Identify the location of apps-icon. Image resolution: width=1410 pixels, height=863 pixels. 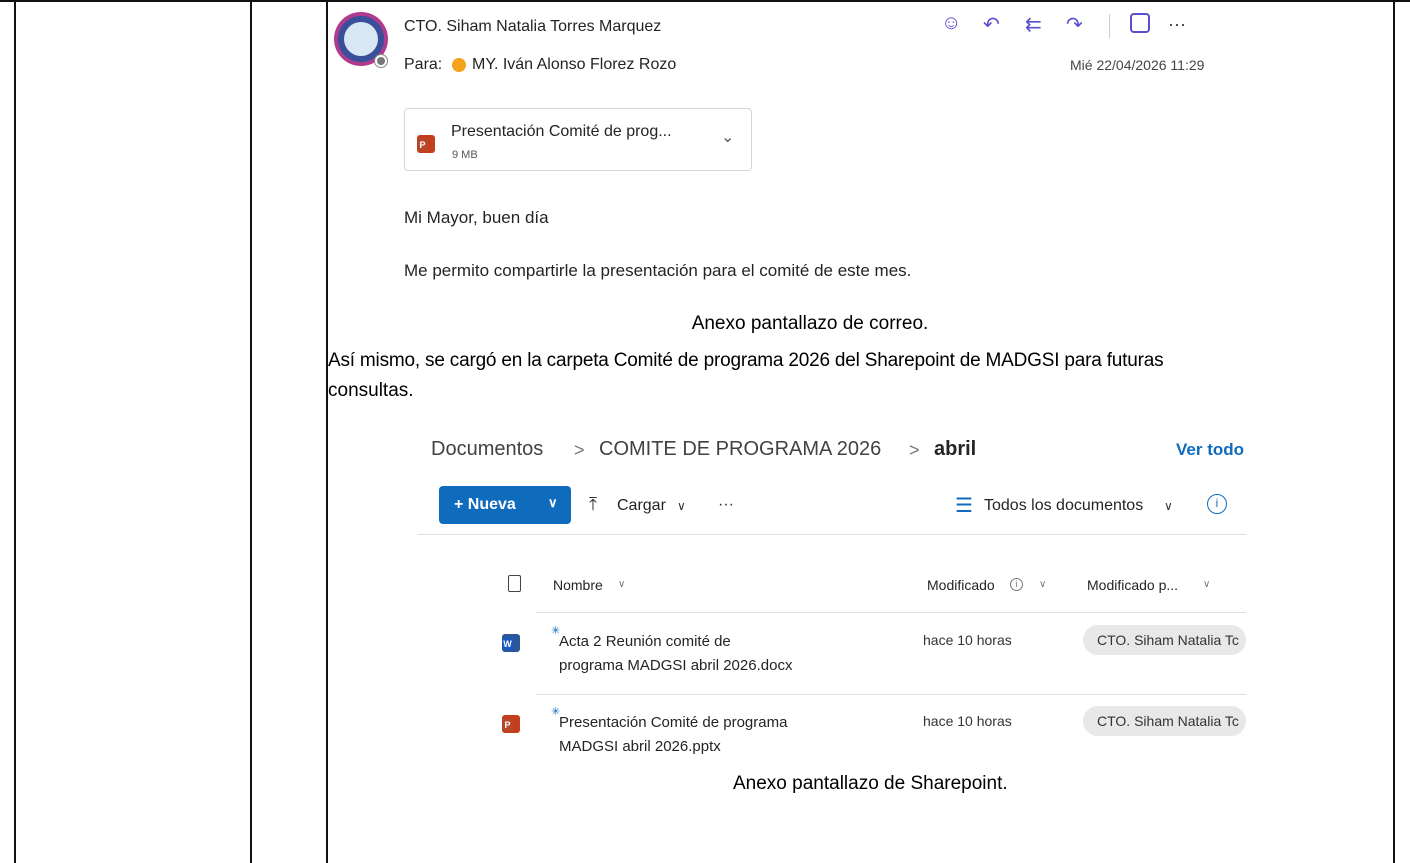
(1140, 23).